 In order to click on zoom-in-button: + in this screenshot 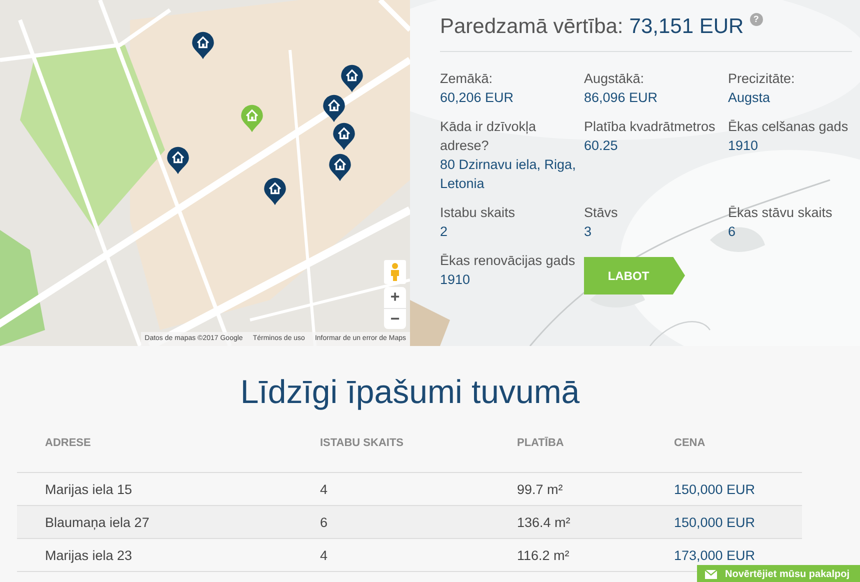, I will do `click(395, 297)`.